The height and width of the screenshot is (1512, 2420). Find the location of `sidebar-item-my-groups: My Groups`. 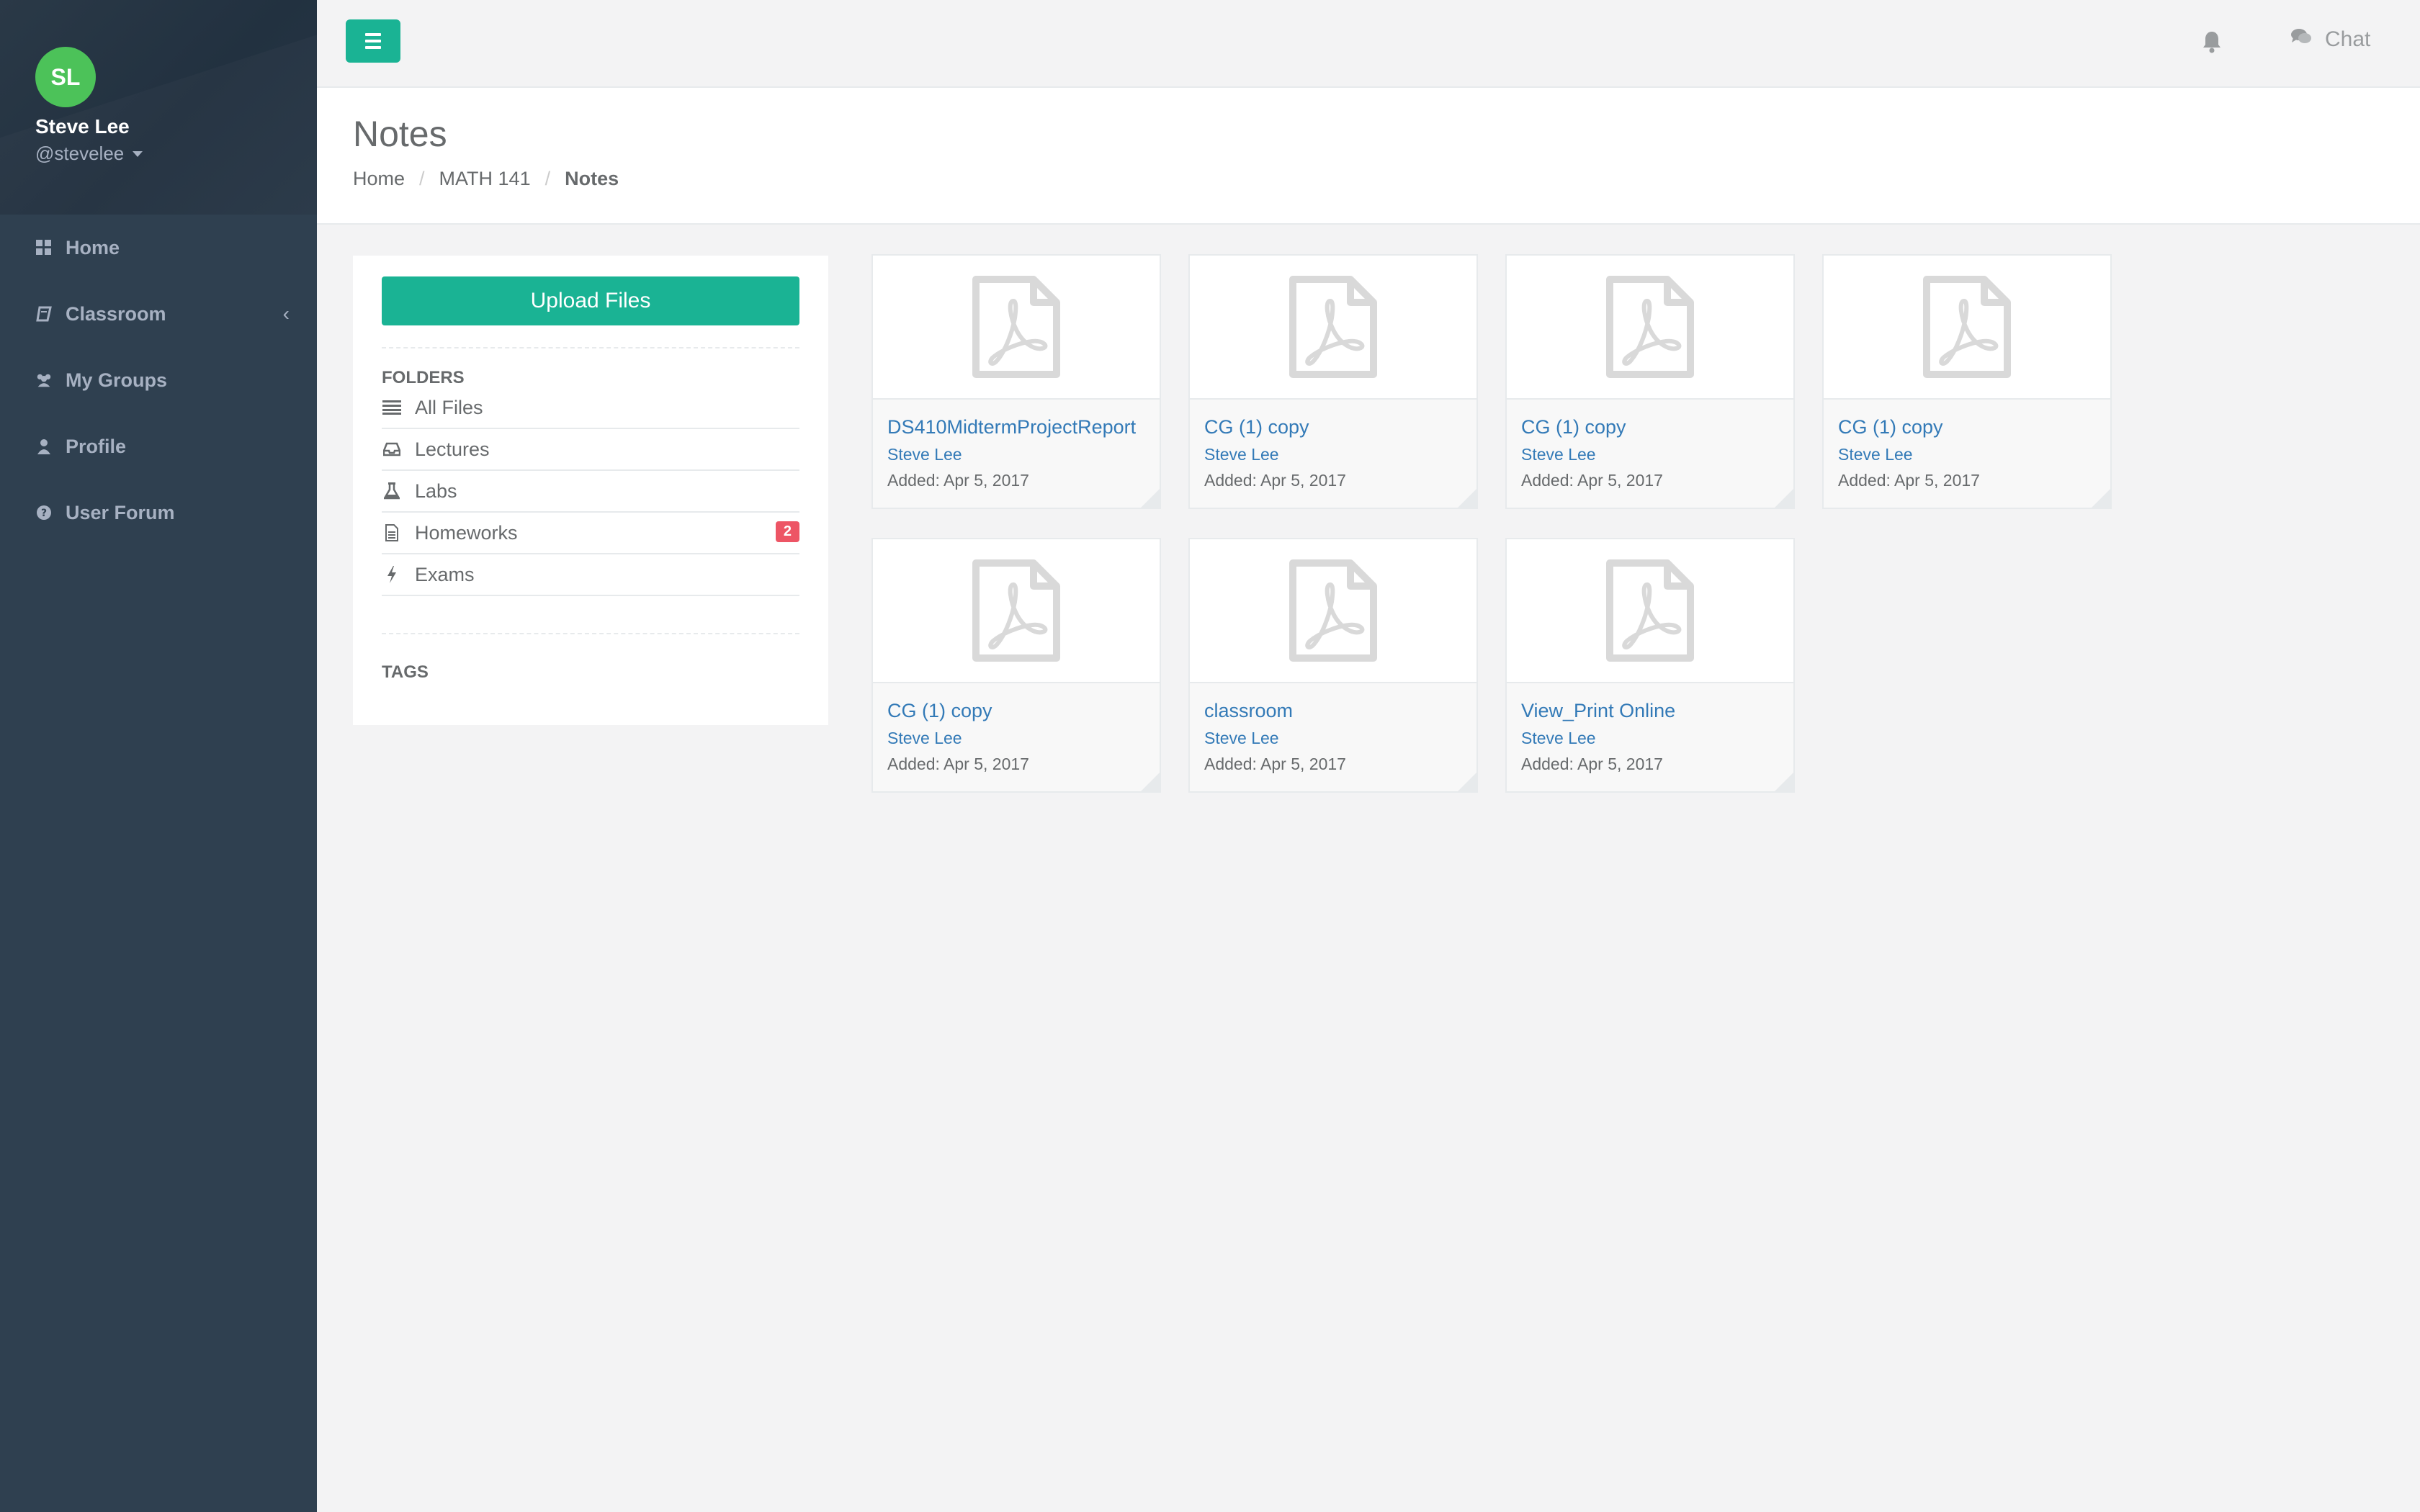

sidebar-item-my-groups: My Groups is located at coordinates (158, 380).